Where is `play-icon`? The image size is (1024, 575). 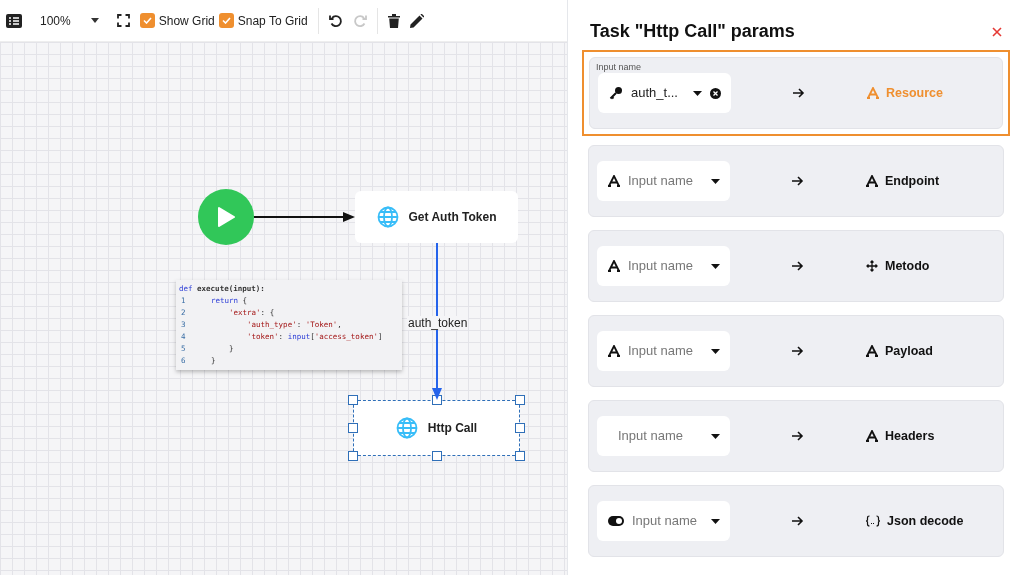
play-icon is located at coordinates (226, 217).